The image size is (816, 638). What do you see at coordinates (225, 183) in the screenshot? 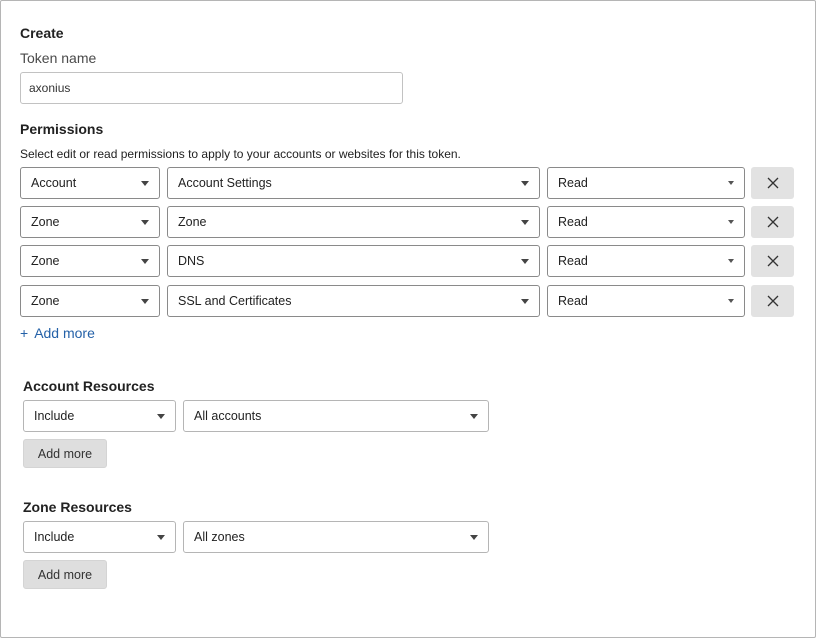
I see `permission-resource-value: Account Settings` at bounding box center [225, 183].